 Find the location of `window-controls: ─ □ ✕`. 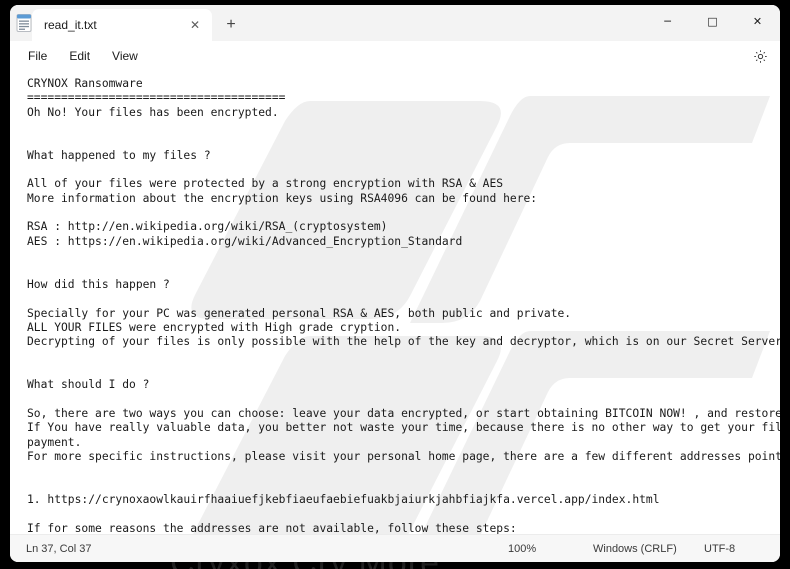

window-controls: ─ □ ✕ is located at coordinates (712, 21).